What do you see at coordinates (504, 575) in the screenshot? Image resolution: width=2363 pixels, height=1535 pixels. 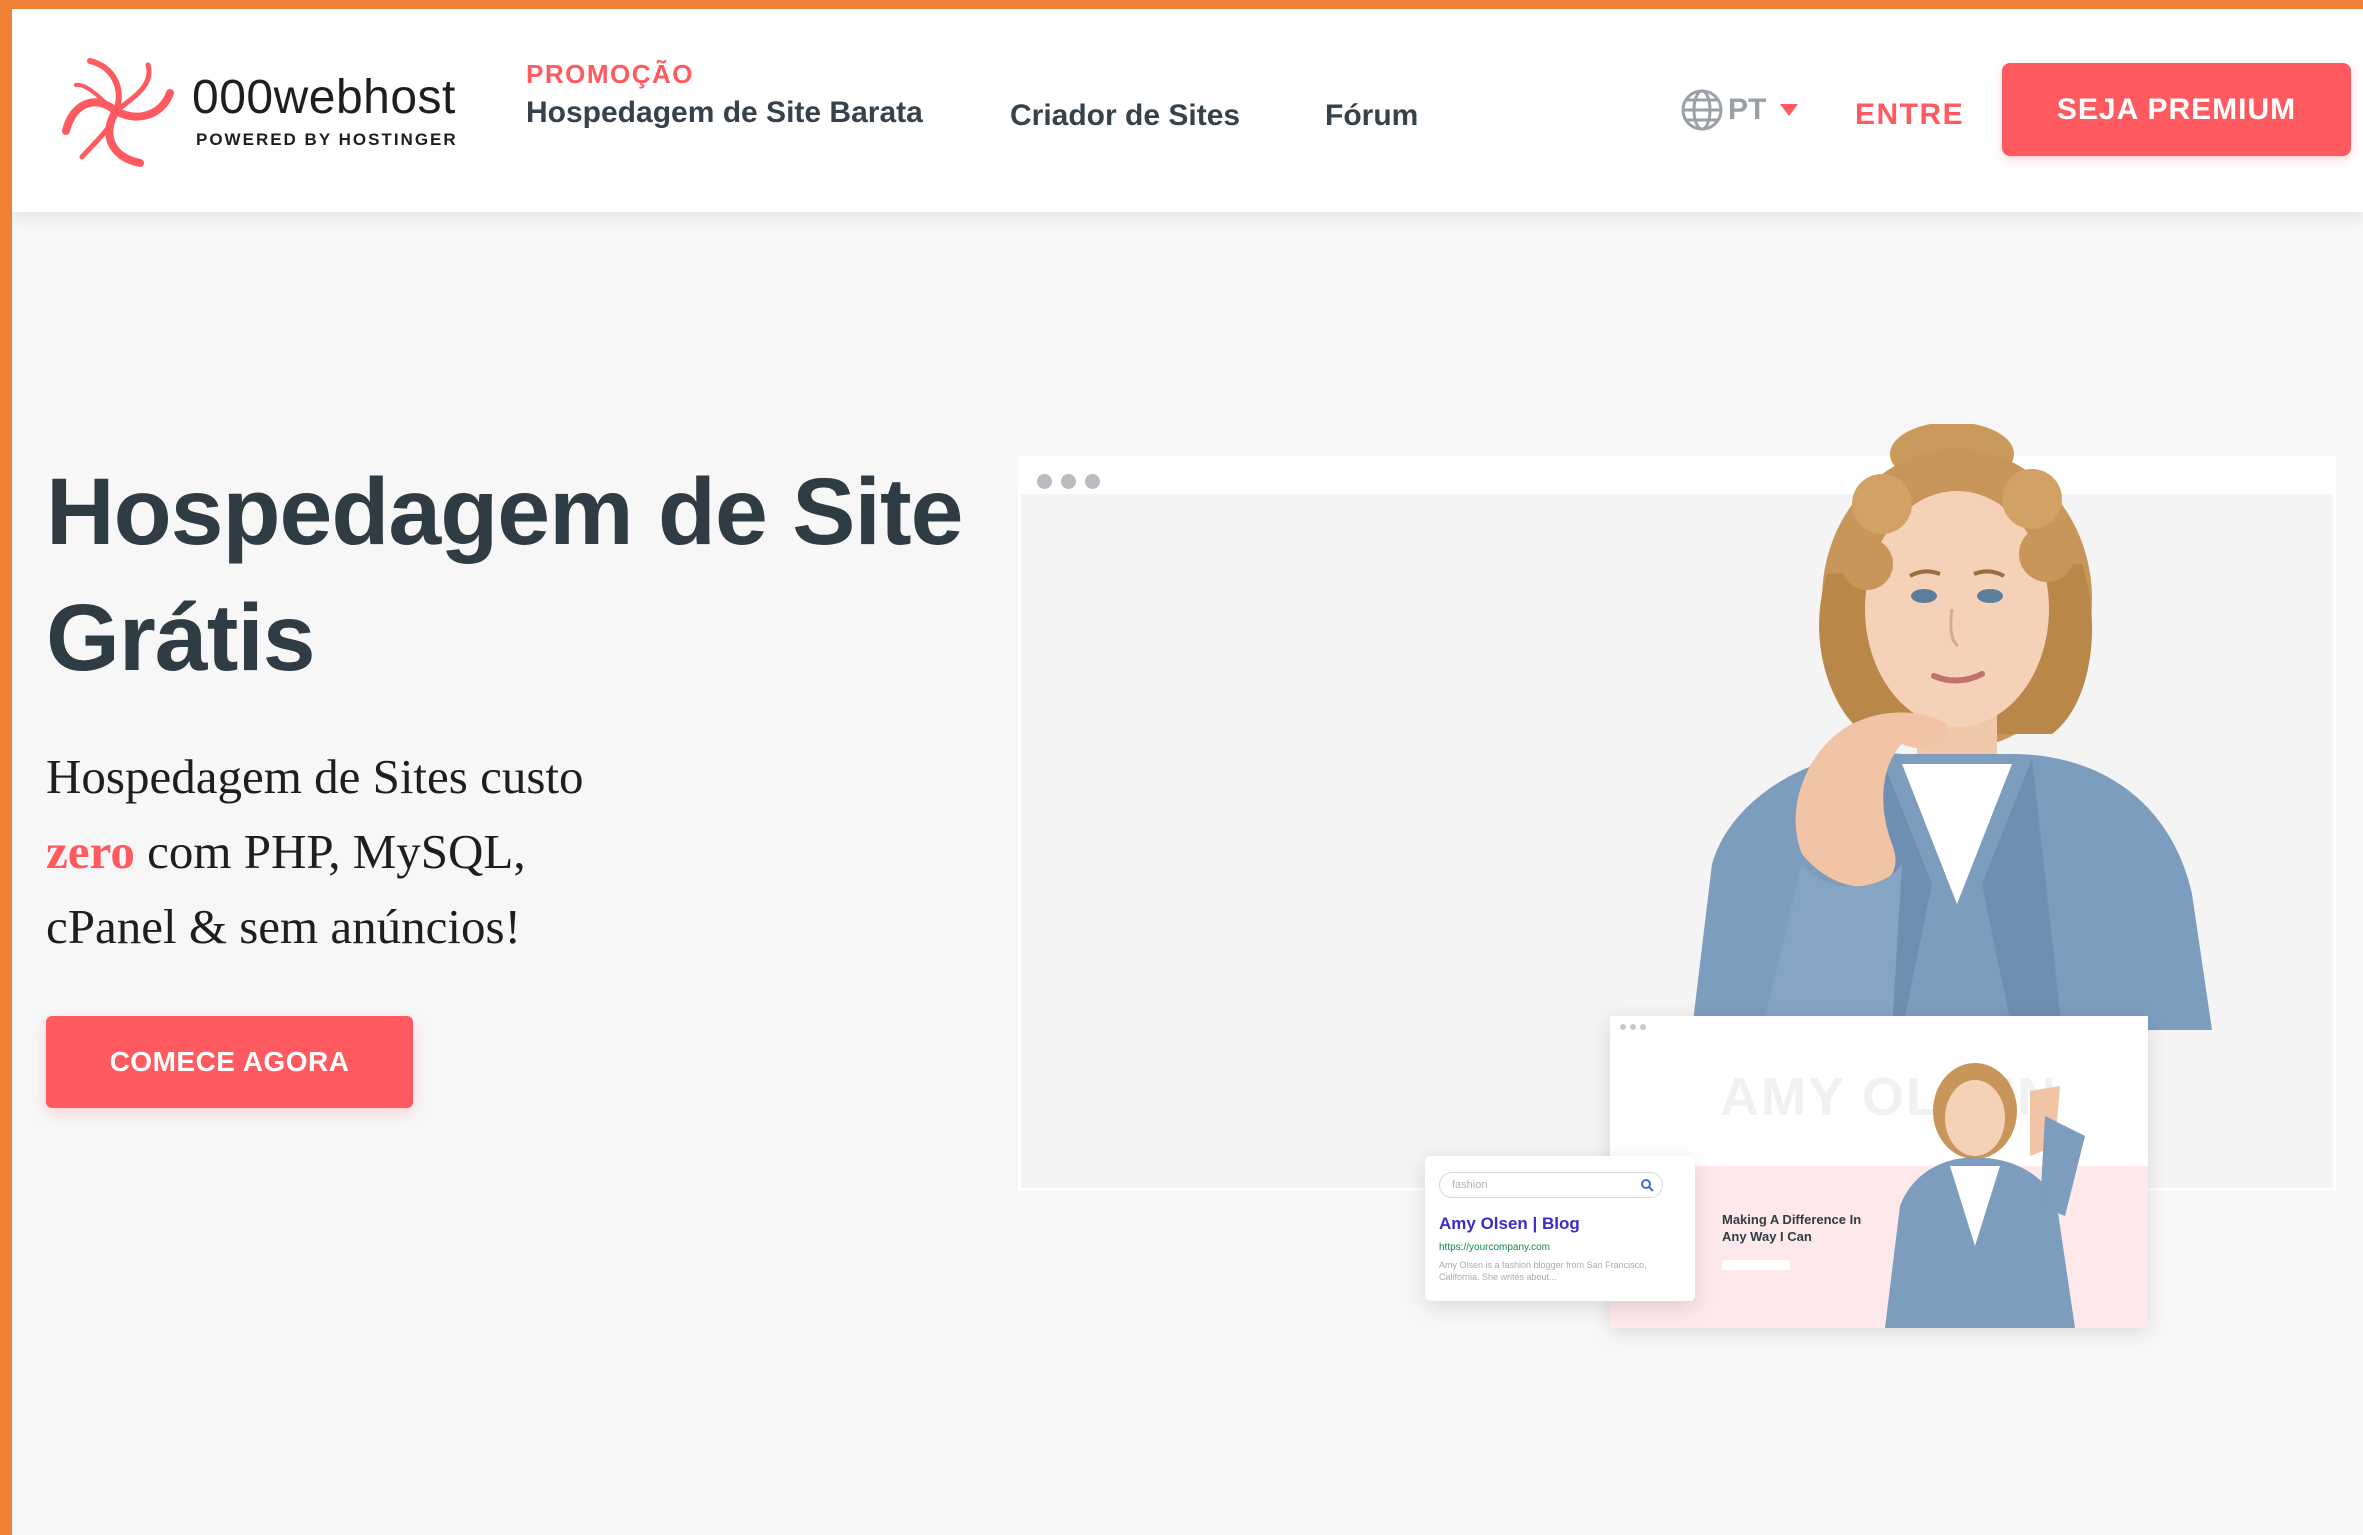 I see `hero-title: Hospedagem de Site Grátis` at bounding box center [504, 575].